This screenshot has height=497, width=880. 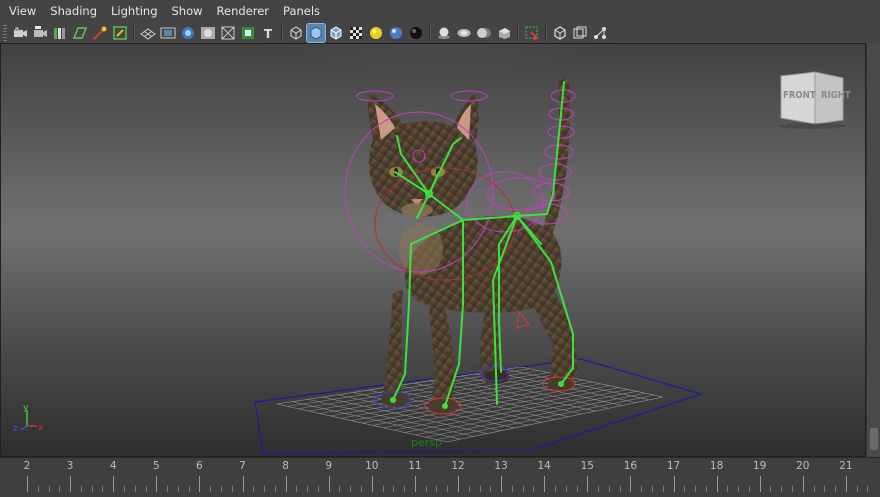 I want to click on frame-tick-label: 20, so click(x=803, y=466).